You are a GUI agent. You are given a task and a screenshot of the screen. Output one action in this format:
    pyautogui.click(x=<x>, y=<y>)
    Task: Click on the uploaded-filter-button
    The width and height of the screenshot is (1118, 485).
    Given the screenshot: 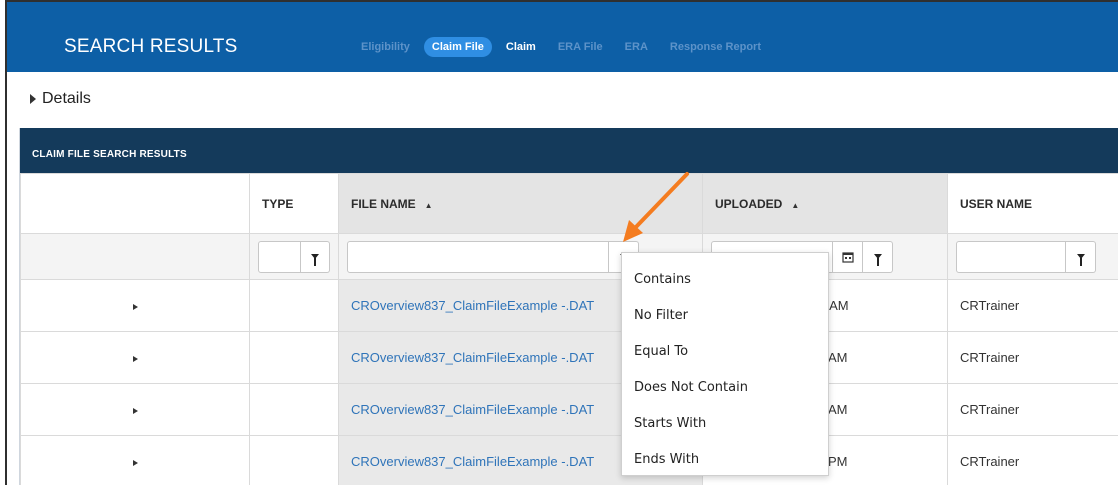 What is the action you would take?
    pyautogui.click(x=878, y=256)
    